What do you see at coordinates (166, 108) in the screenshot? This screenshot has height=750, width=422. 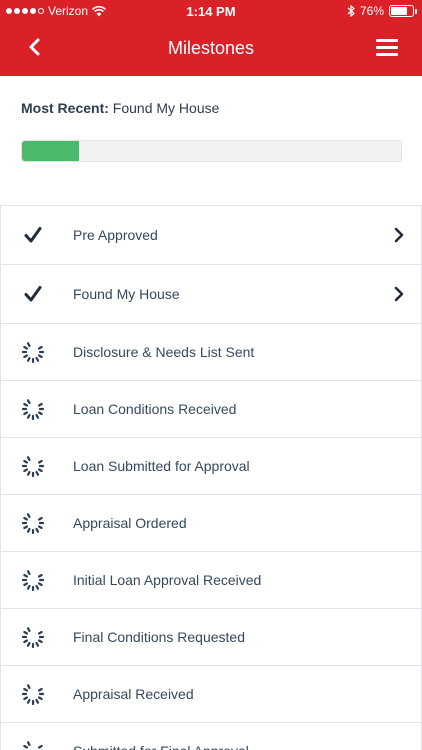 I see `most-recent-value: Found My House` at bounding box center [166, 108].